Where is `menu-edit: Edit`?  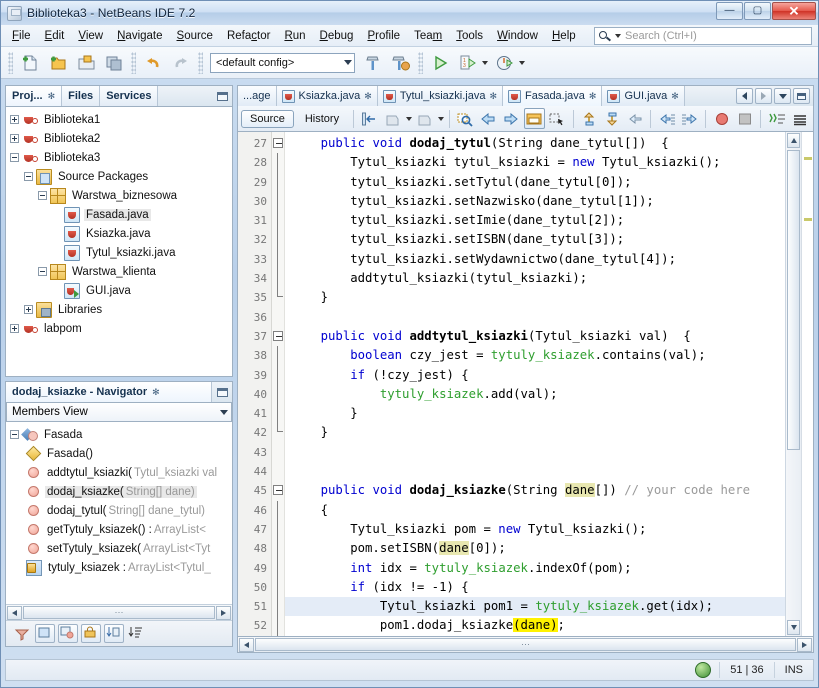 menu-edit: Edit is located at coordinates (55, 36).